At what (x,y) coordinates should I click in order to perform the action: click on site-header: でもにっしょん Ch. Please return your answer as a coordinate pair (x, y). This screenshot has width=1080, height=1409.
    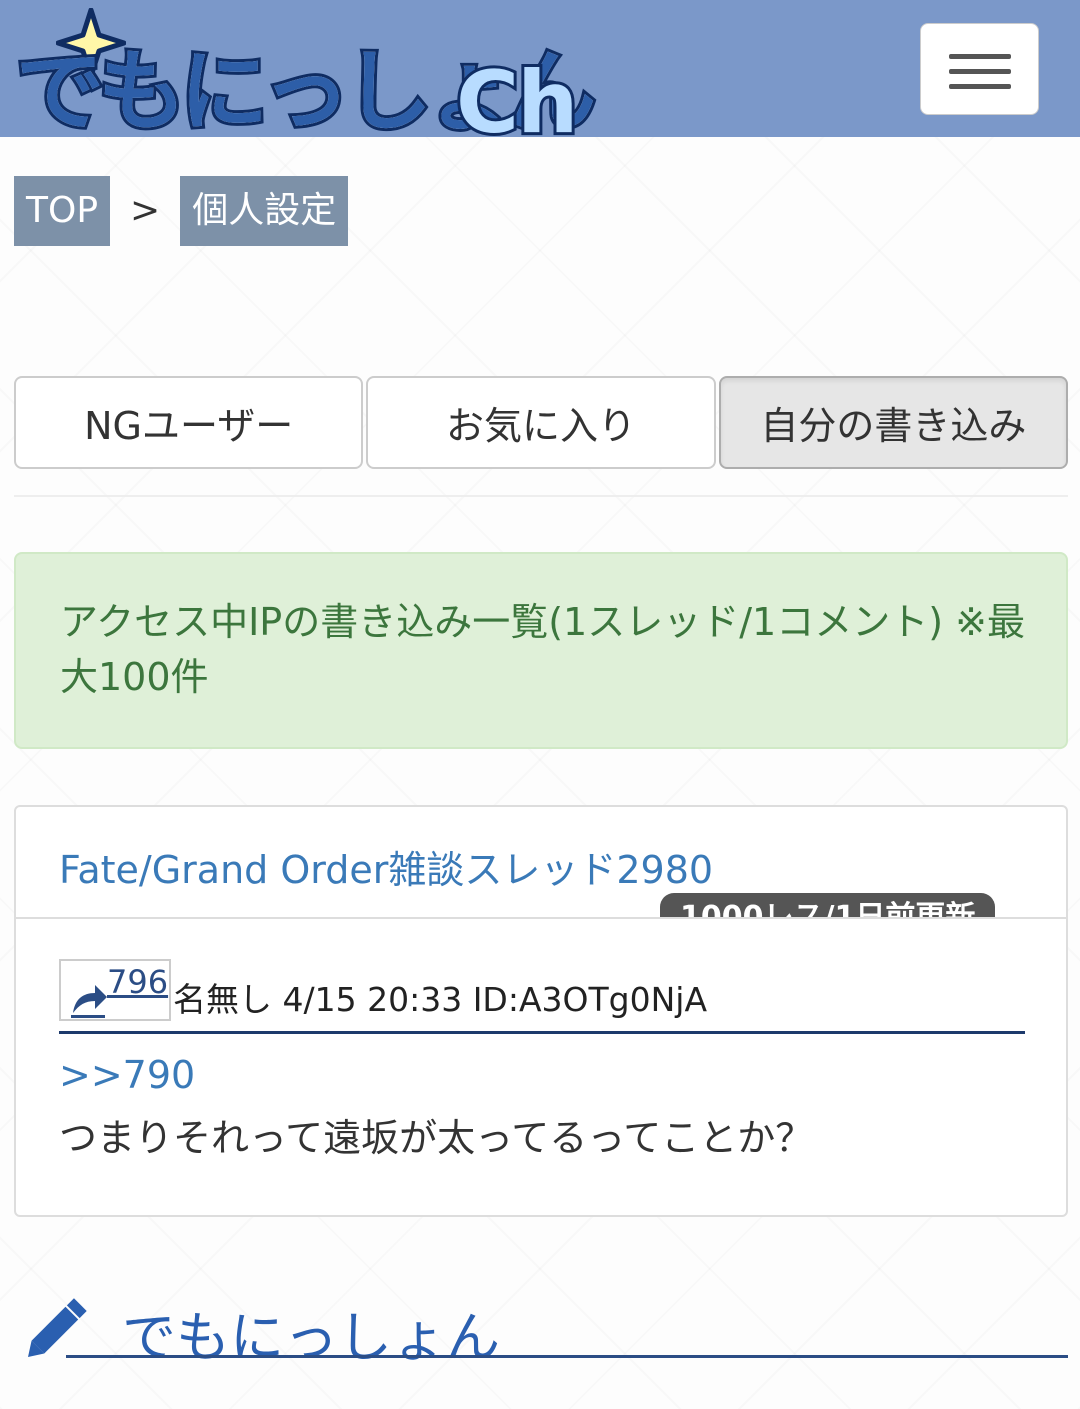
    Looking at the image, I should click on (540, 74).